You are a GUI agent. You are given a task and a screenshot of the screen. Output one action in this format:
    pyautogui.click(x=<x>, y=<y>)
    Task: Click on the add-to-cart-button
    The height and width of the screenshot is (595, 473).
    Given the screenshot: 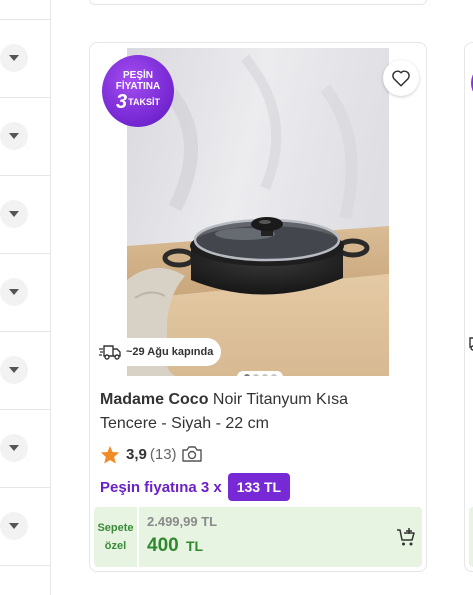 What is the action you would take?
    pyautogui.click(x=406, y=537)
    